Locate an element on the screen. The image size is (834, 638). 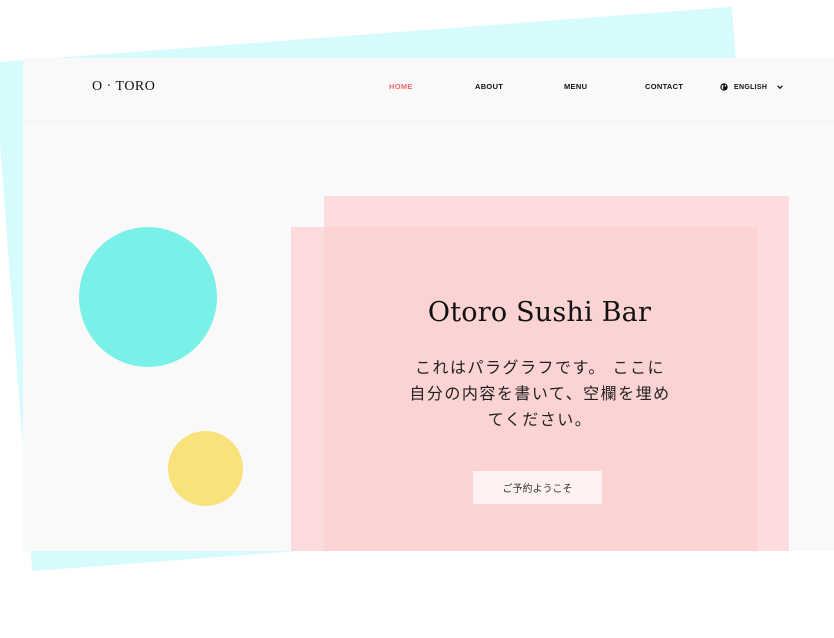
reservation-button: ご予約ようこそ is located at coordinates (537, 487).